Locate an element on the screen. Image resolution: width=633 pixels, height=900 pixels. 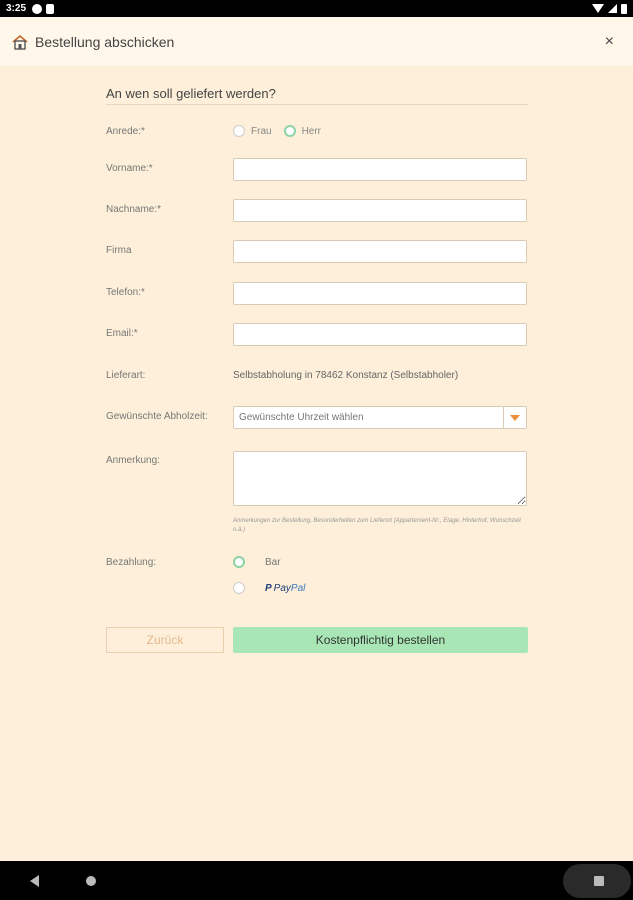
pickup-time-label: Gewünschte Abholzeit: is located at coordinates (157, 416).